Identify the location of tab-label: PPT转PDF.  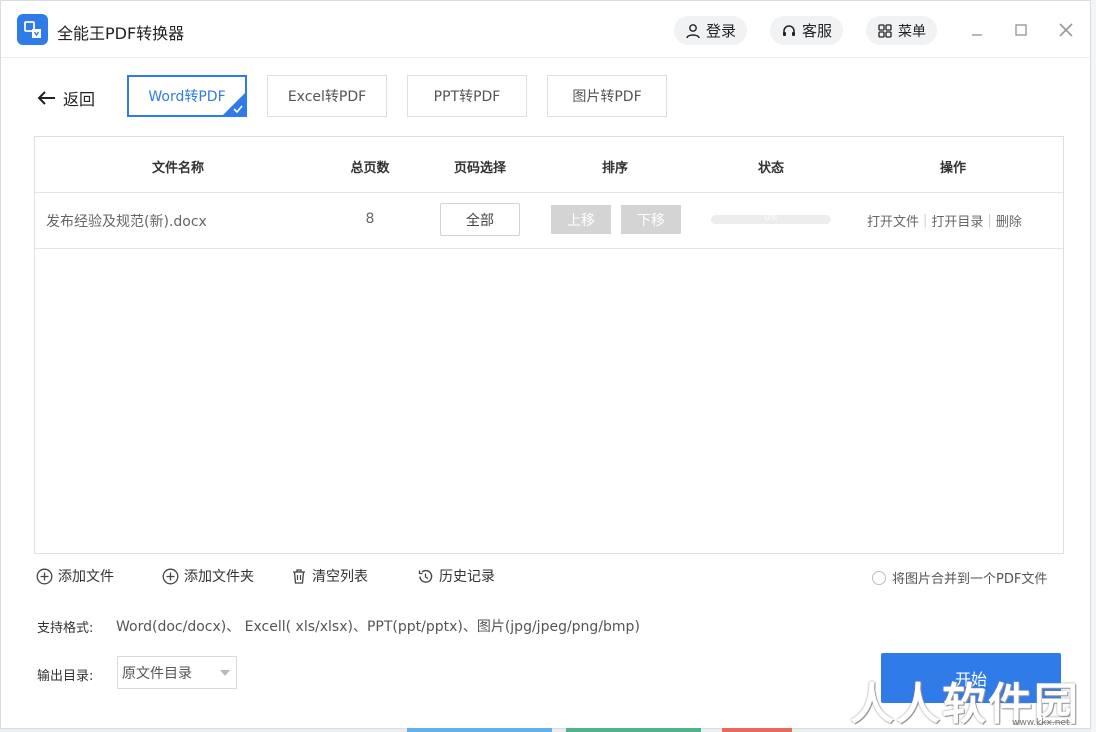
(467, 97).